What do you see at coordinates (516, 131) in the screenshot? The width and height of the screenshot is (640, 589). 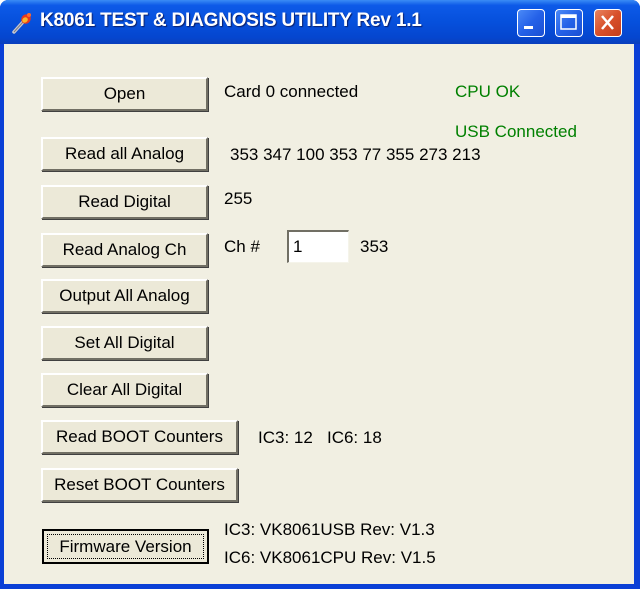 I see `usb-status: USB Connected` at bounding box center [516, 131].